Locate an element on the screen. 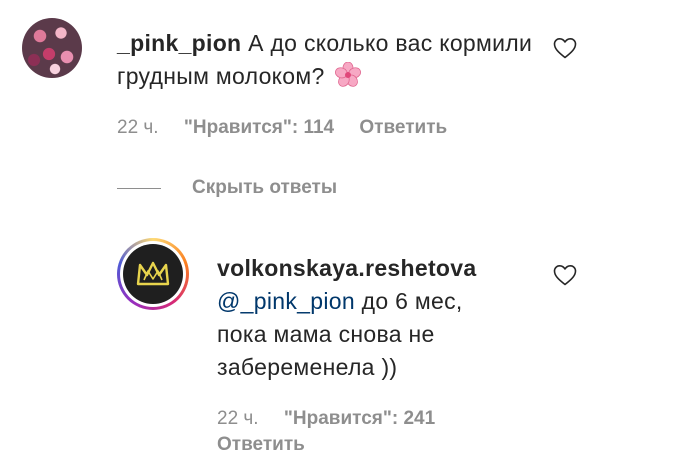 This screenshot has height=466, width=690. crown-icon is located at coordinates (153, 273).